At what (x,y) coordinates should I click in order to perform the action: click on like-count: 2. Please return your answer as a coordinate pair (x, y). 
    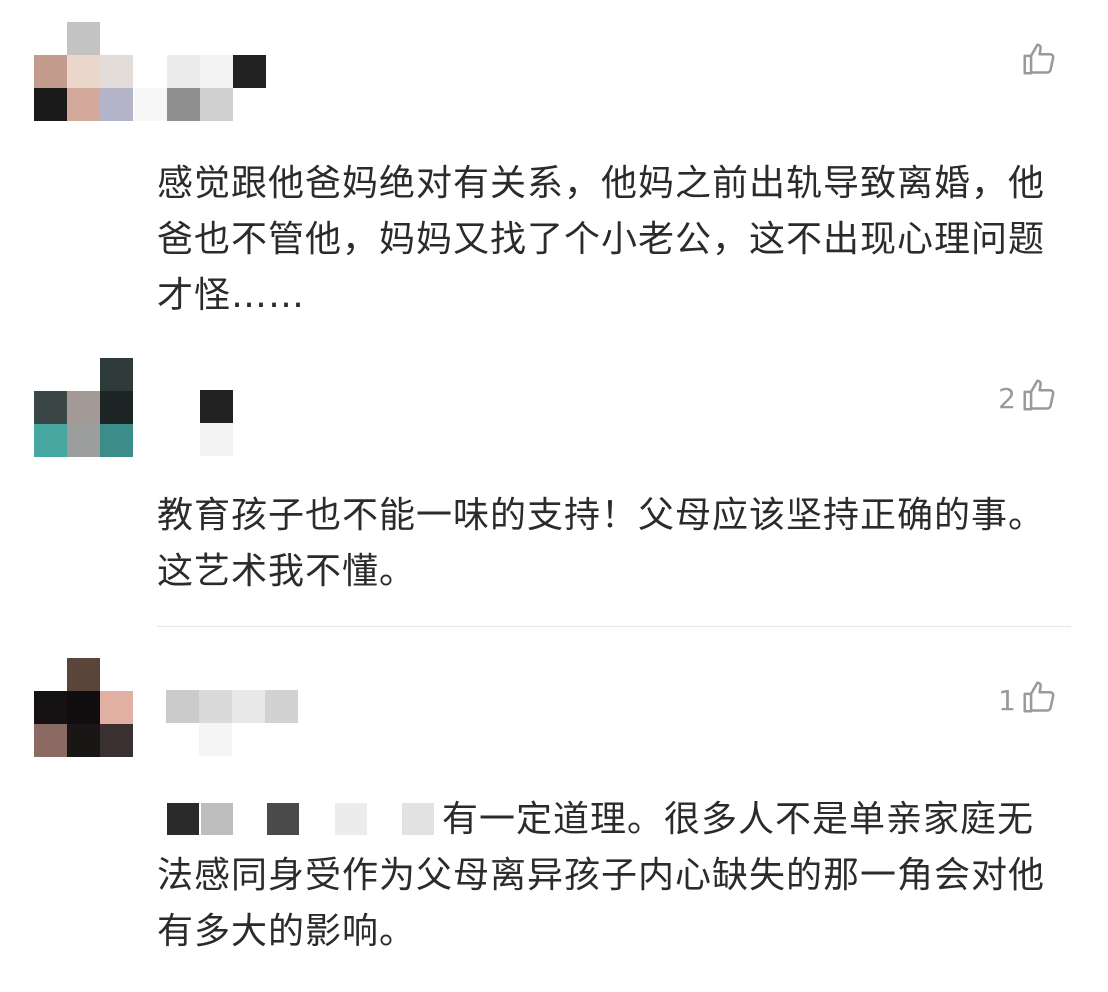
    Looking at the image, I should click on (1007, 398).